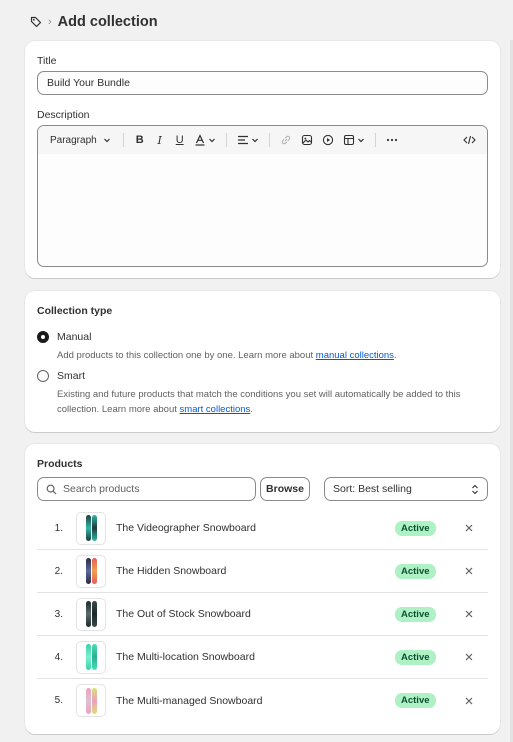  What do you see at coordinates (50, 22) in the screenshot?
I see `chevron-right-icon: ›` at bounding box center [50, 22].